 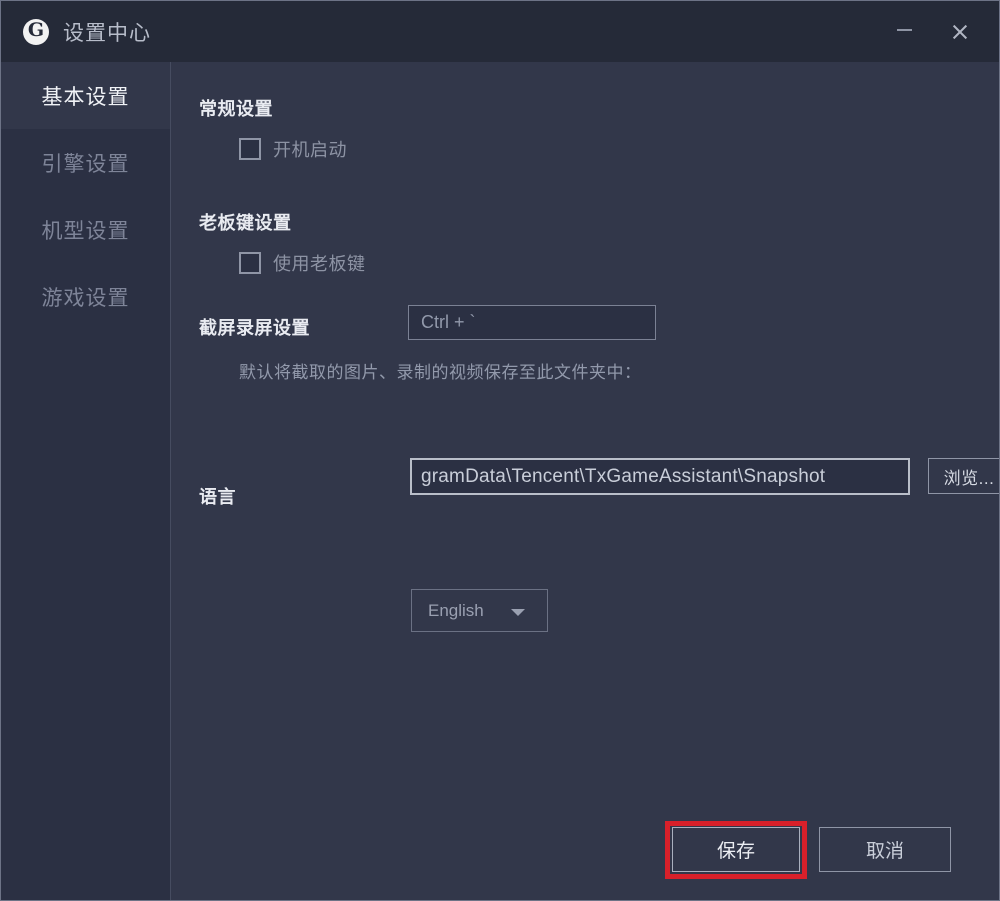 I want to click on boss-key-checkbox, so click(x=250, y=263).